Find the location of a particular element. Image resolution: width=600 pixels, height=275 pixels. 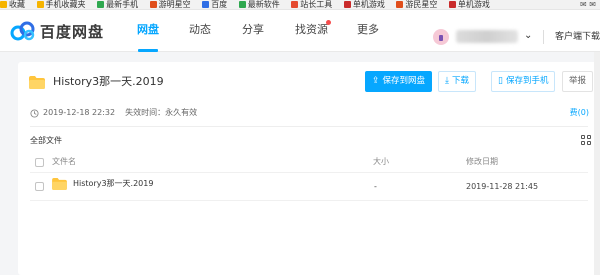

bookmark-item: 收藏 is located at coordinates (12, 4).